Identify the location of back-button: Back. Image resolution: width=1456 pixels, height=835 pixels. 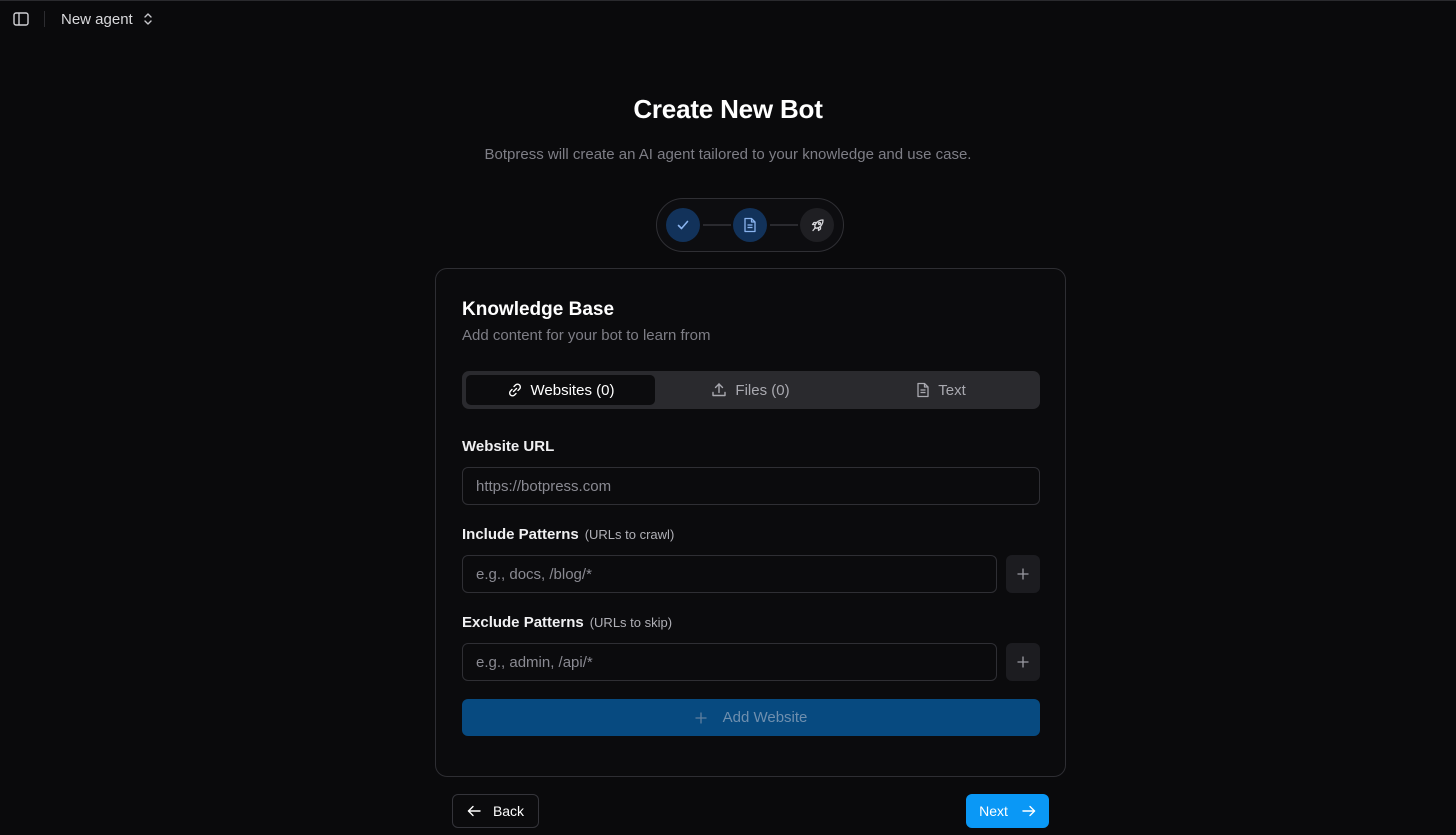
(495, 811).